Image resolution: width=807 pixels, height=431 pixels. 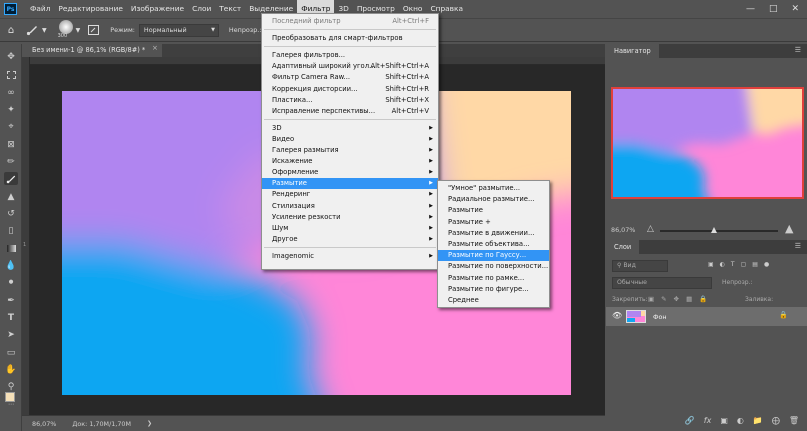 I want to click on lock-position-icon: ✥, so click(x=676, y=299).